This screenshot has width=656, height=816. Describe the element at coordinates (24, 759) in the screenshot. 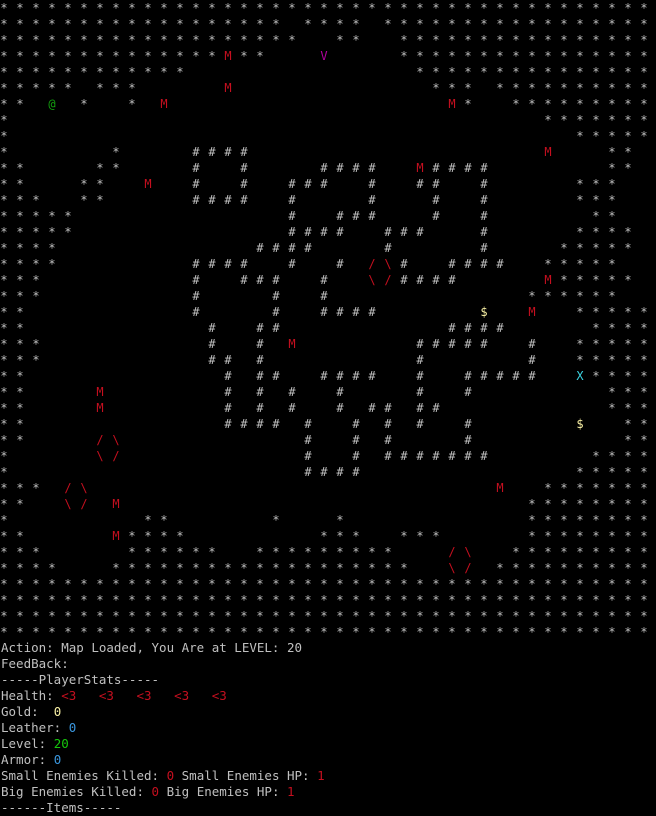

I see `armor-label: Armor:` at that location.